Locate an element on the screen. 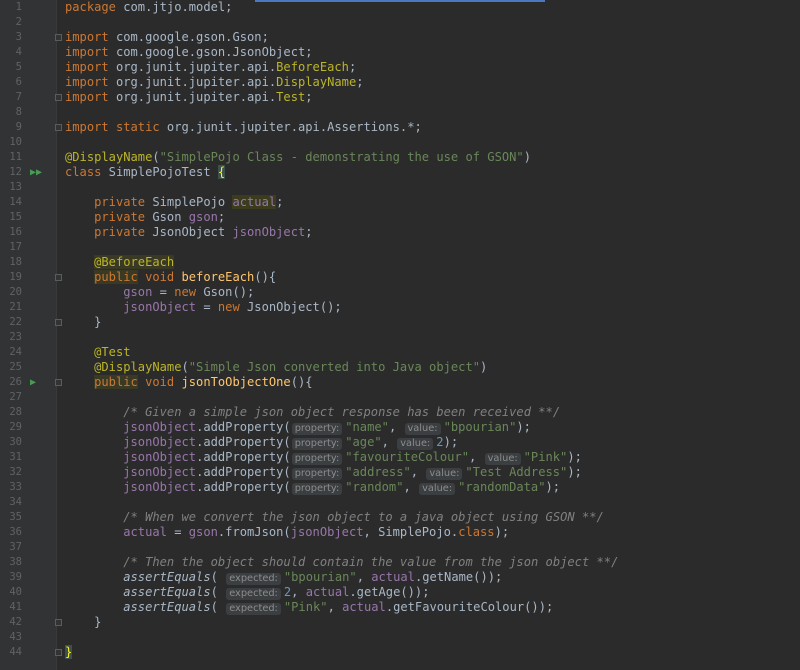 The image size is (800, 670). code-line-4: 4import com.google.gson.JsonObject; is located at coordinates (400, 52).